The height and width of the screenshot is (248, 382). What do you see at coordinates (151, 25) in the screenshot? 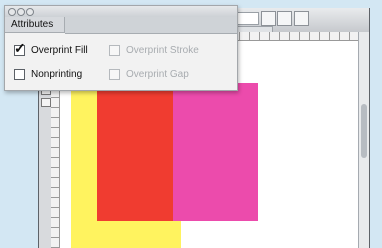
I see `panel-tab-strip` at bounding box center [151, 25].